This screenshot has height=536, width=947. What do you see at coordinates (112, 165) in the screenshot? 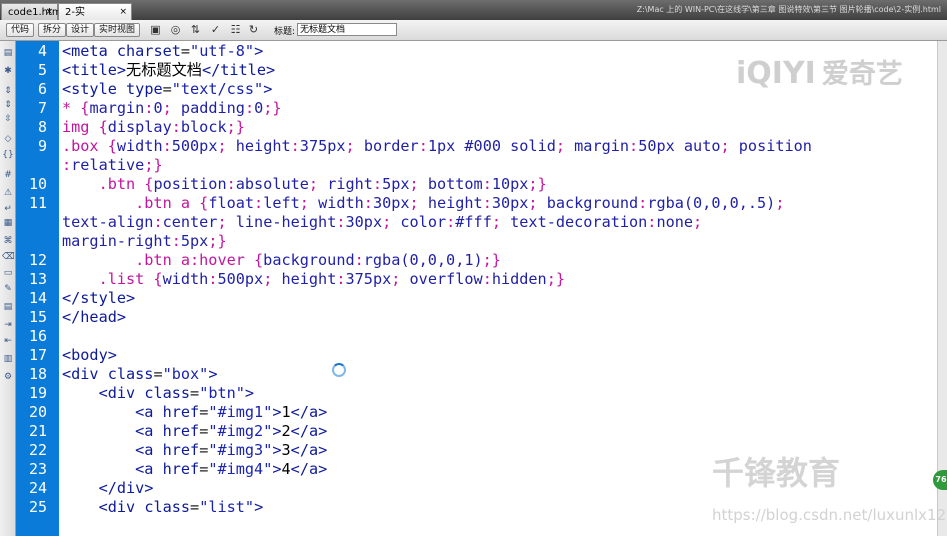
I see `code-line: :relative;}` at bounding box center [112, 165].